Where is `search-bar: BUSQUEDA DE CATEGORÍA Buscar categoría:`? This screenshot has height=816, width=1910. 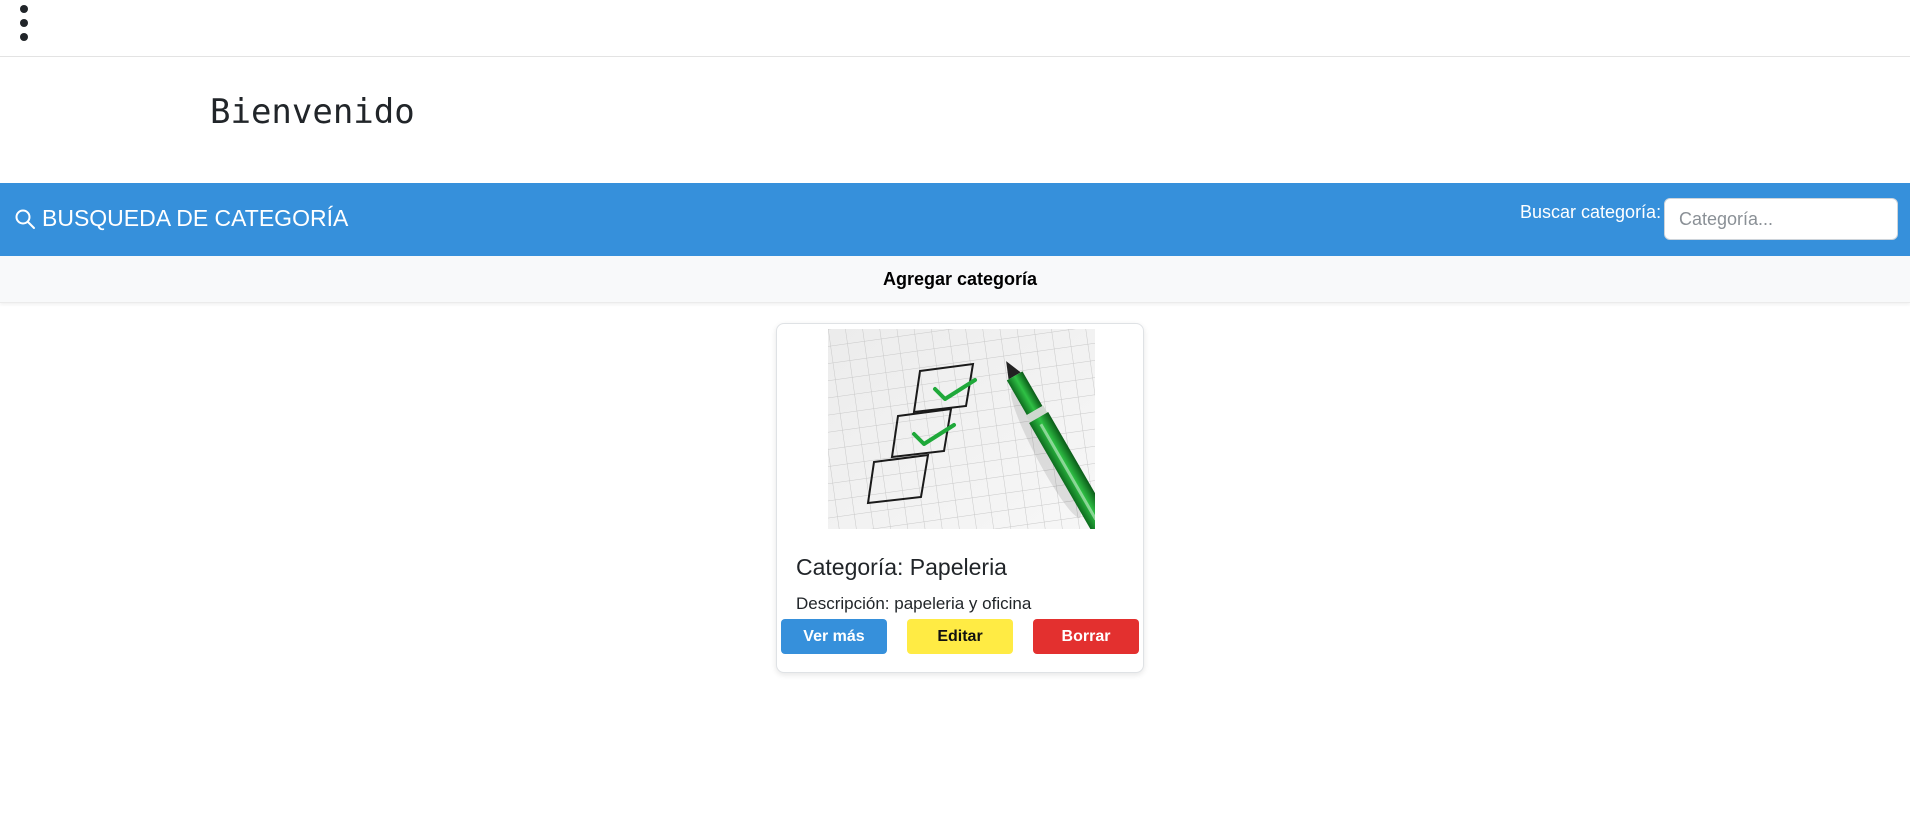 search-bar: BUSQUEDA DE CATEGORÍA Buscar categoría: is located at coordinates (955, 219).